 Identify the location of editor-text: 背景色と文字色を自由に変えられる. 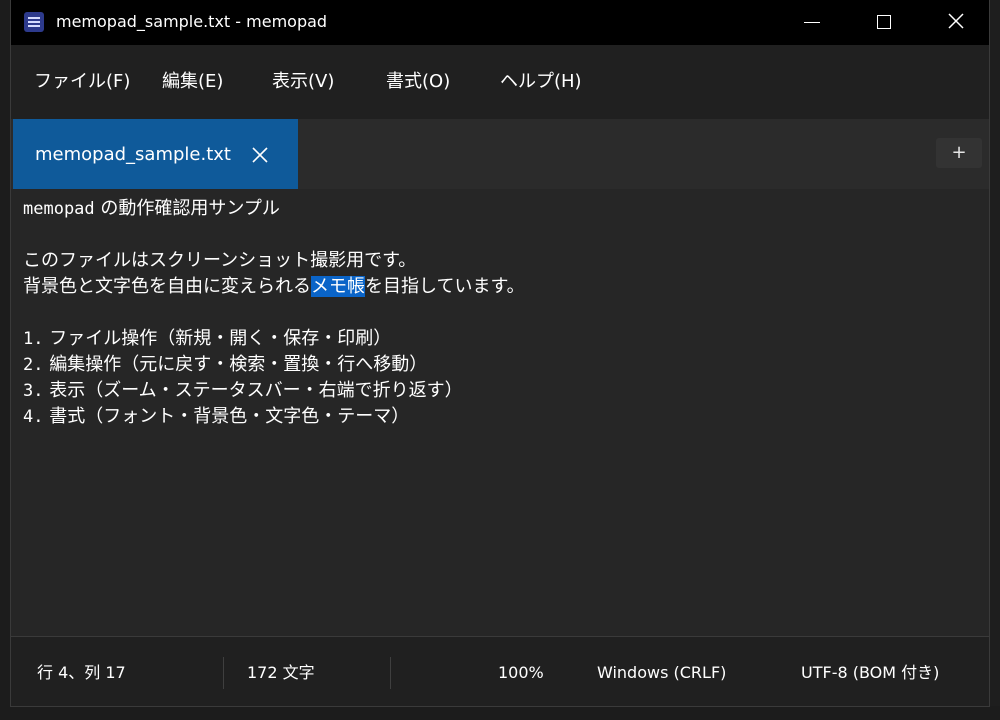
(167, 286).